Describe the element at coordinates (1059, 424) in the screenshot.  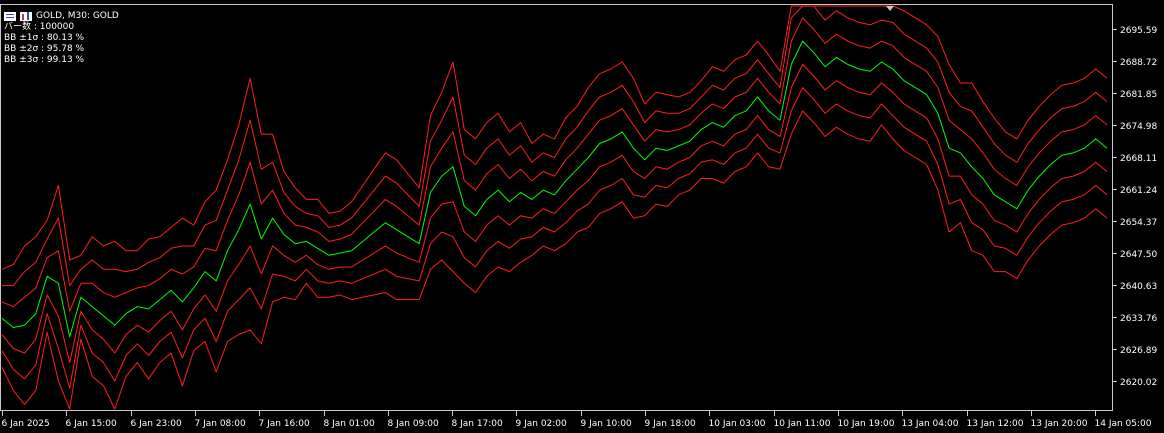
I see `time-tick-label: 13 Jan 20:00` at that location.